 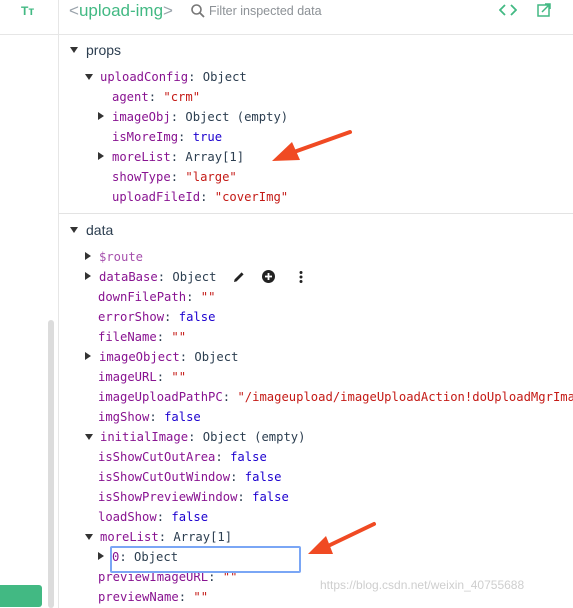 I want to click on more-vertical-icon, so click(x=301, y=277).